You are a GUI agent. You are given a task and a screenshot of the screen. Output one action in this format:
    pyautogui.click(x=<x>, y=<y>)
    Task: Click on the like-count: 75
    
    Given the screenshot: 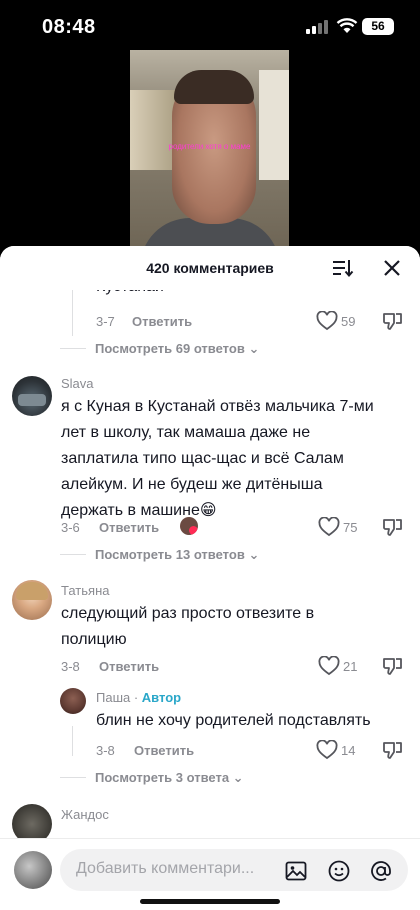 What is the action you would take?
    pyautogui.click(x=350, y=527)
    